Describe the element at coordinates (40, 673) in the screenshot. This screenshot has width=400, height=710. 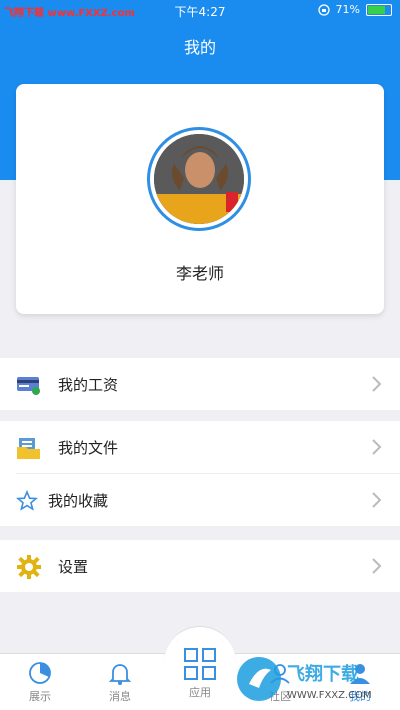
I see `pie-chart-icon` at that location.